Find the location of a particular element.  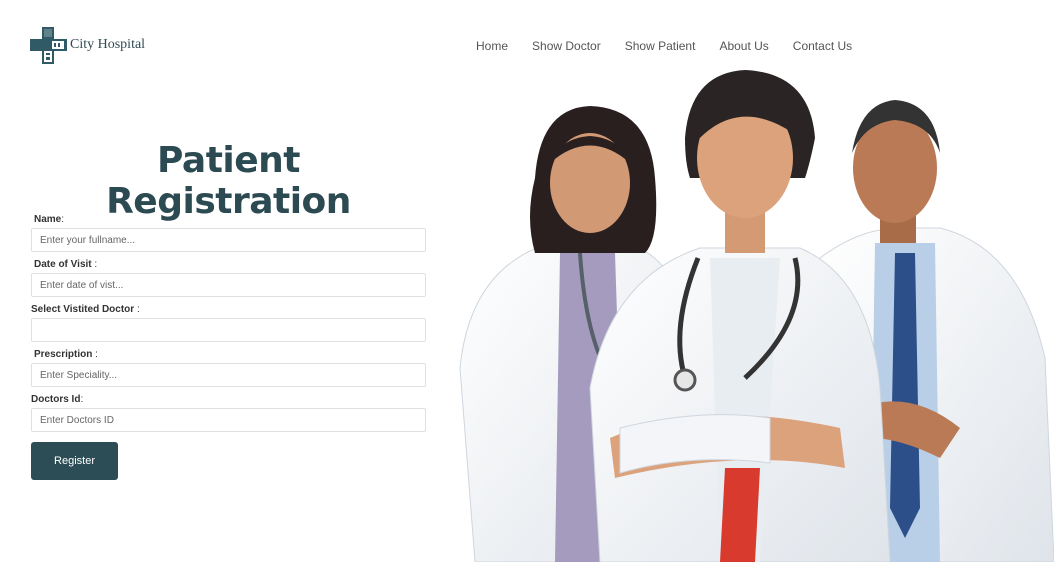

hospital-cross-icon is located at coordinates (48, 45).